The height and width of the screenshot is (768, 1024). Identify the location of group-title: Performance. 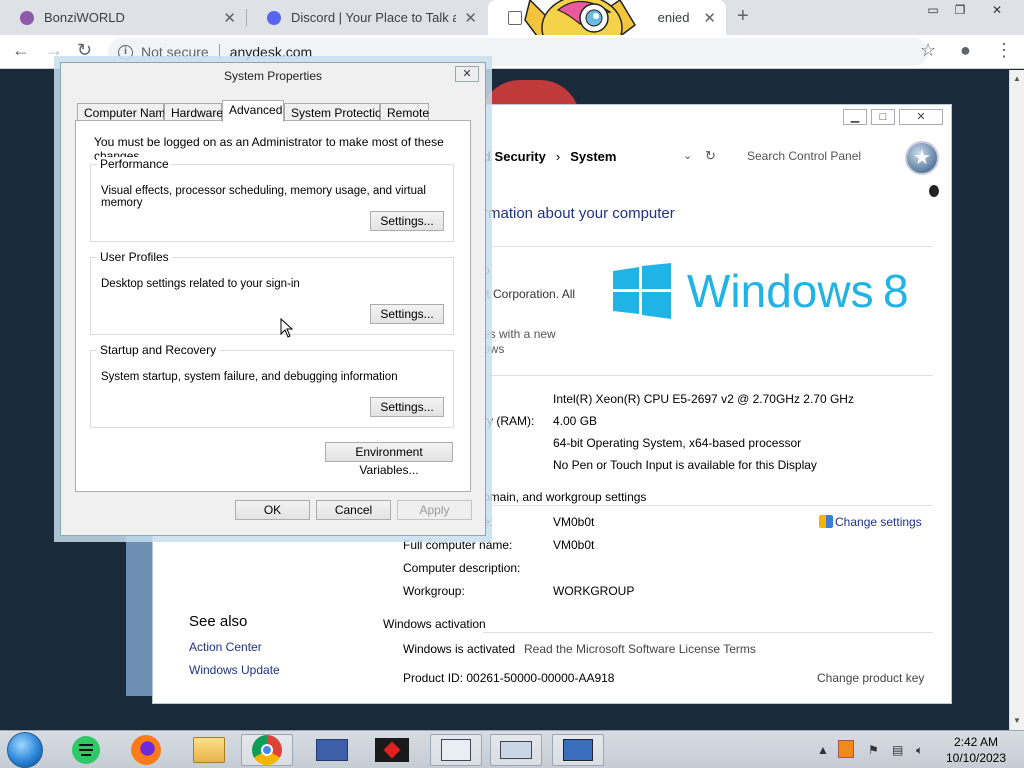
(134, 164).